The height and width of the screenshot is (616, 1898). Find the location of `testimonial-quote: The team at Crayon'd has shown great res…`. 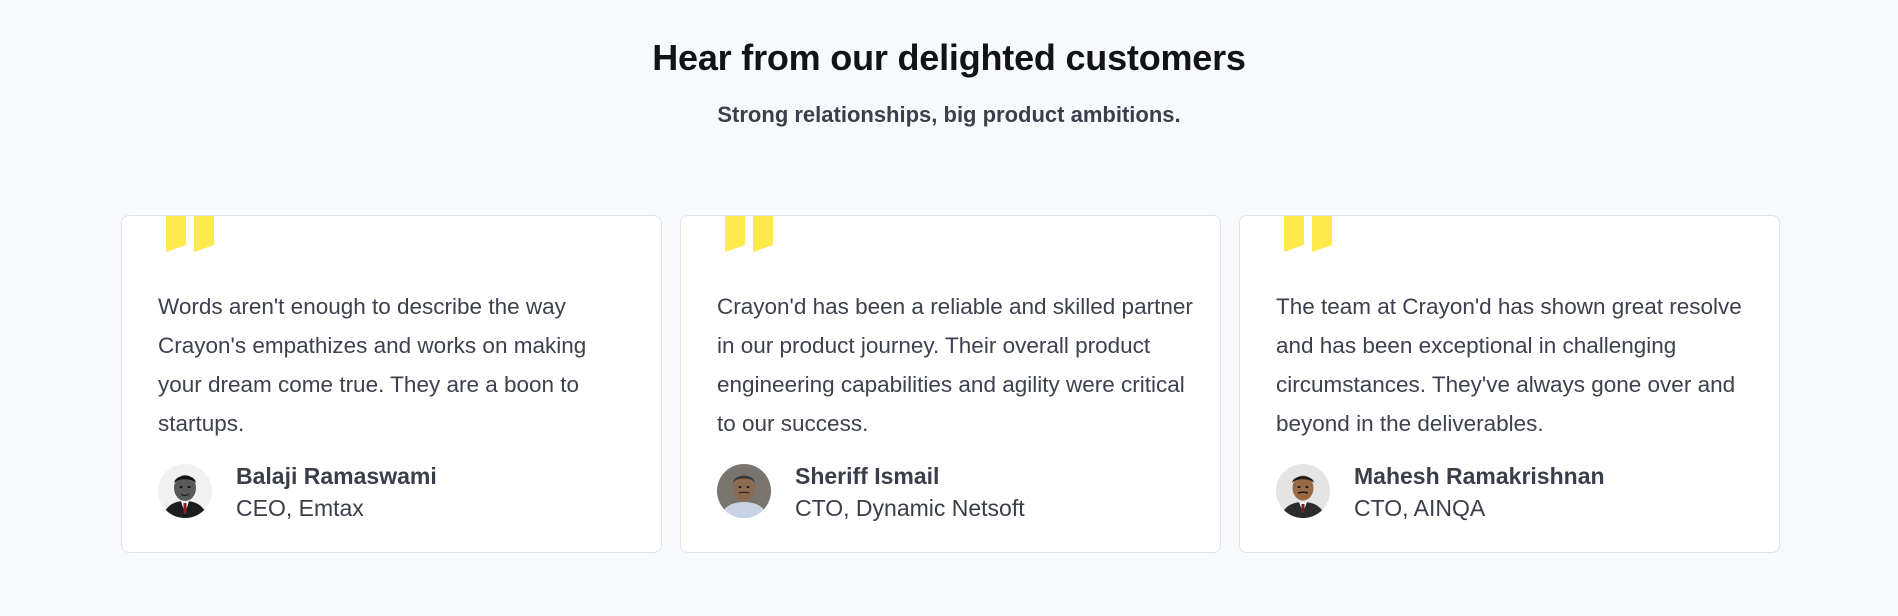

testimonial-quote: The team at Crayon'd has shown great res… is located at coordinates (1509, 365).